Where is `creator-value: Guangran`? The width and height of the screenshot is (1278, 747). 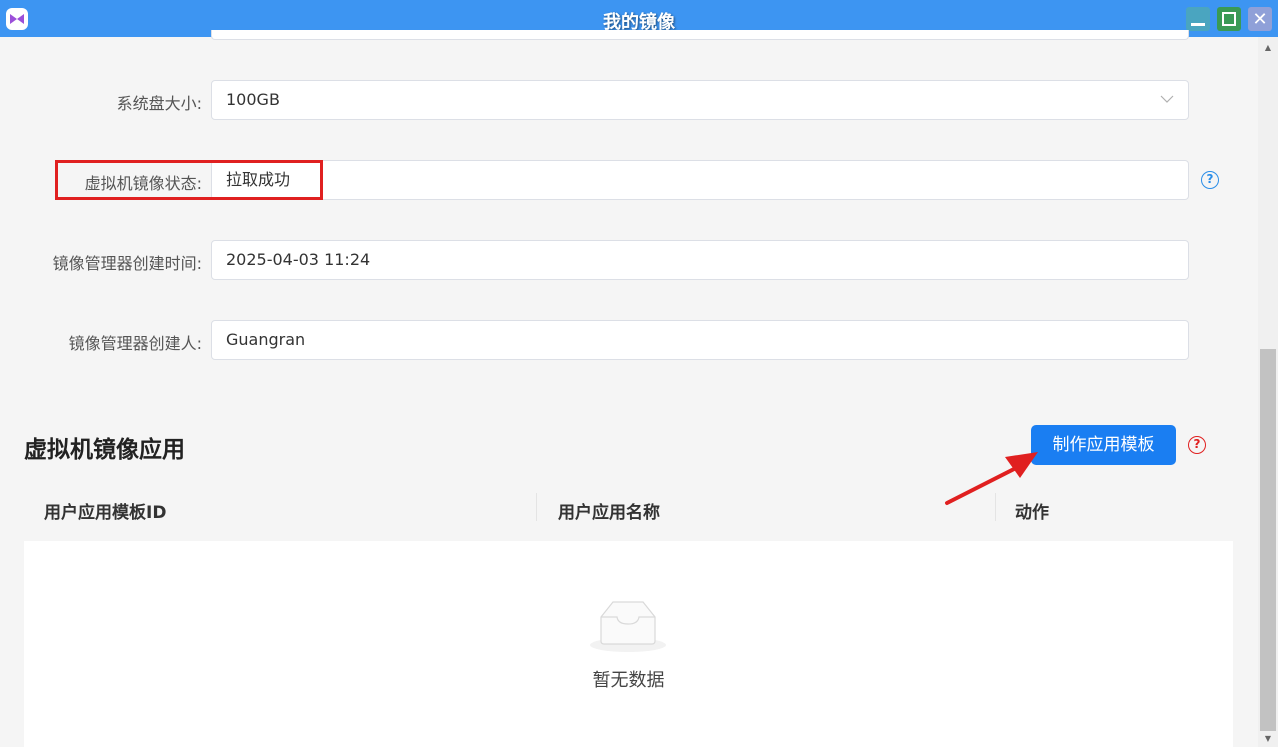
creator-value: Guangran is located at coordinates (266, 339).